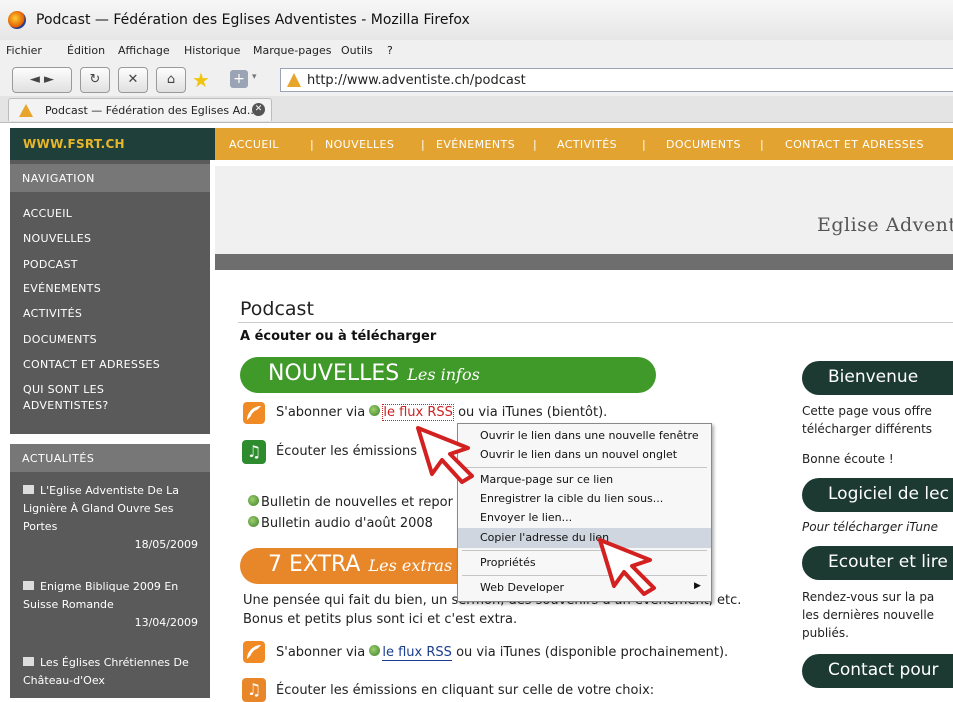  What do you see at coordinates (110, 458) in the screenshot?
I see `sidebar-news-header: ACTUALITÉS` at bounding box center [110, 458].